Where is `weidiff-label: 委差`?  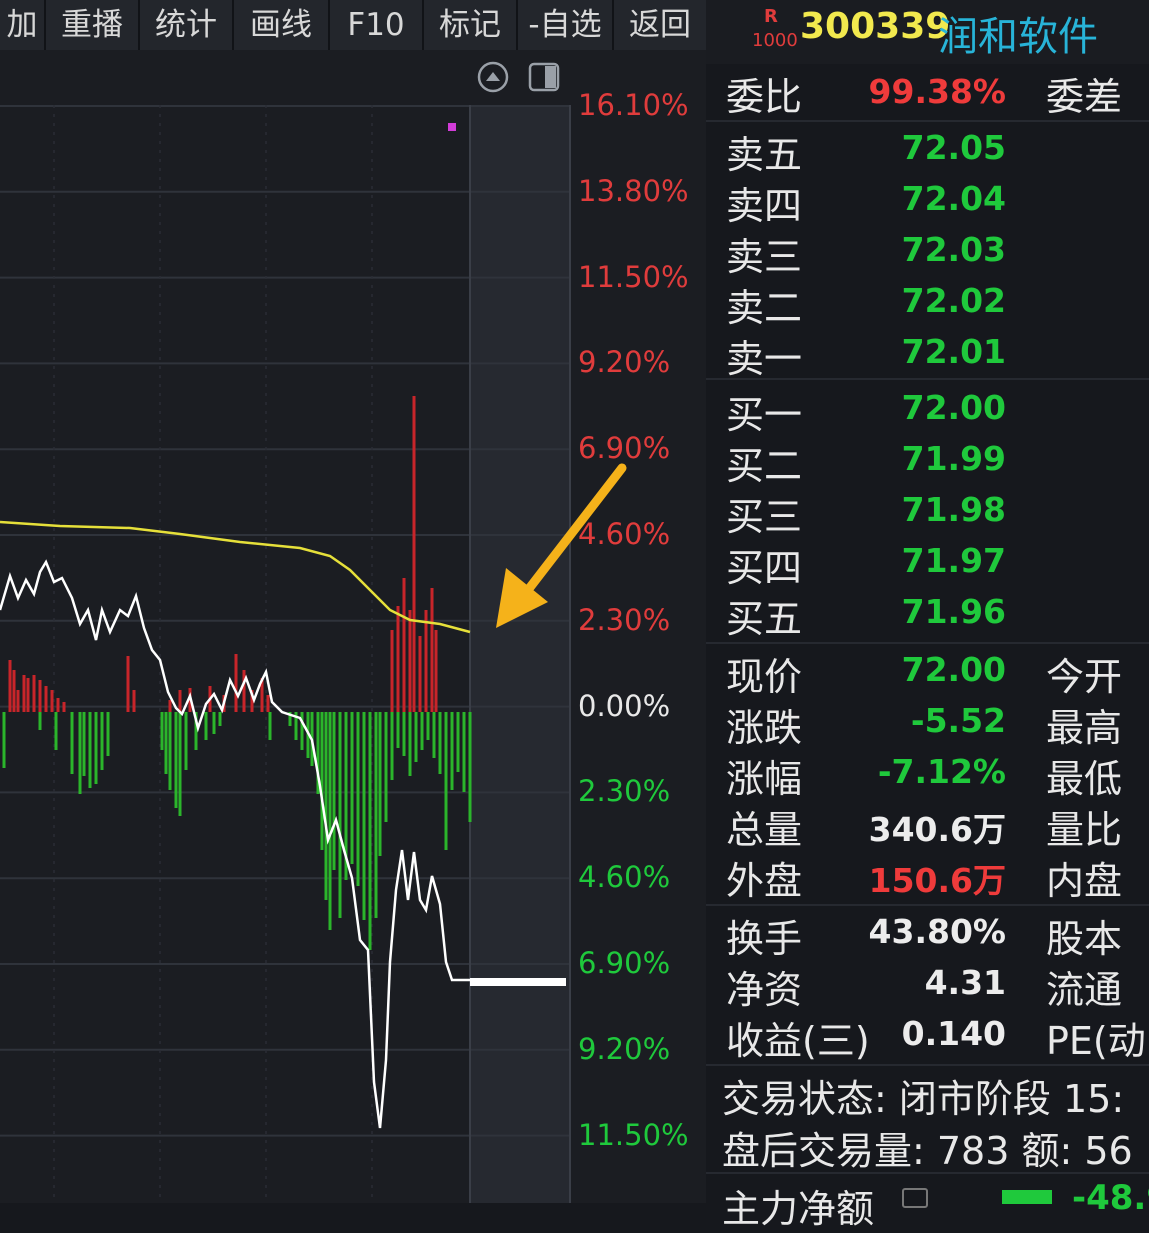
weidiff-label: 委差 is located at coordinates (1084, 97).